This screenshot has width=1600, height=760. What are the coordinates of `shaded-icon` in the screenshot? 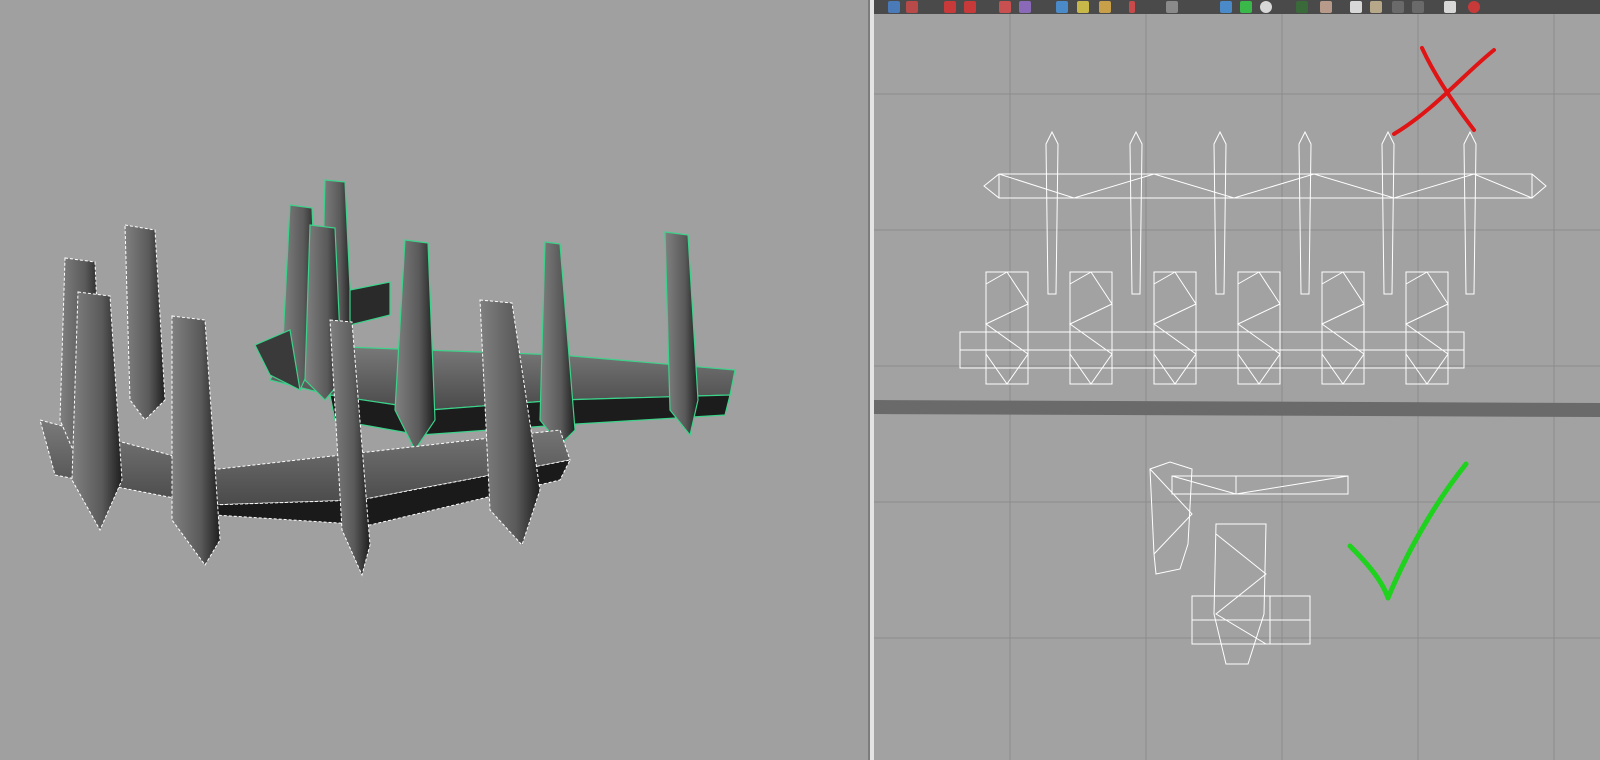 It's located at (1302, 7).